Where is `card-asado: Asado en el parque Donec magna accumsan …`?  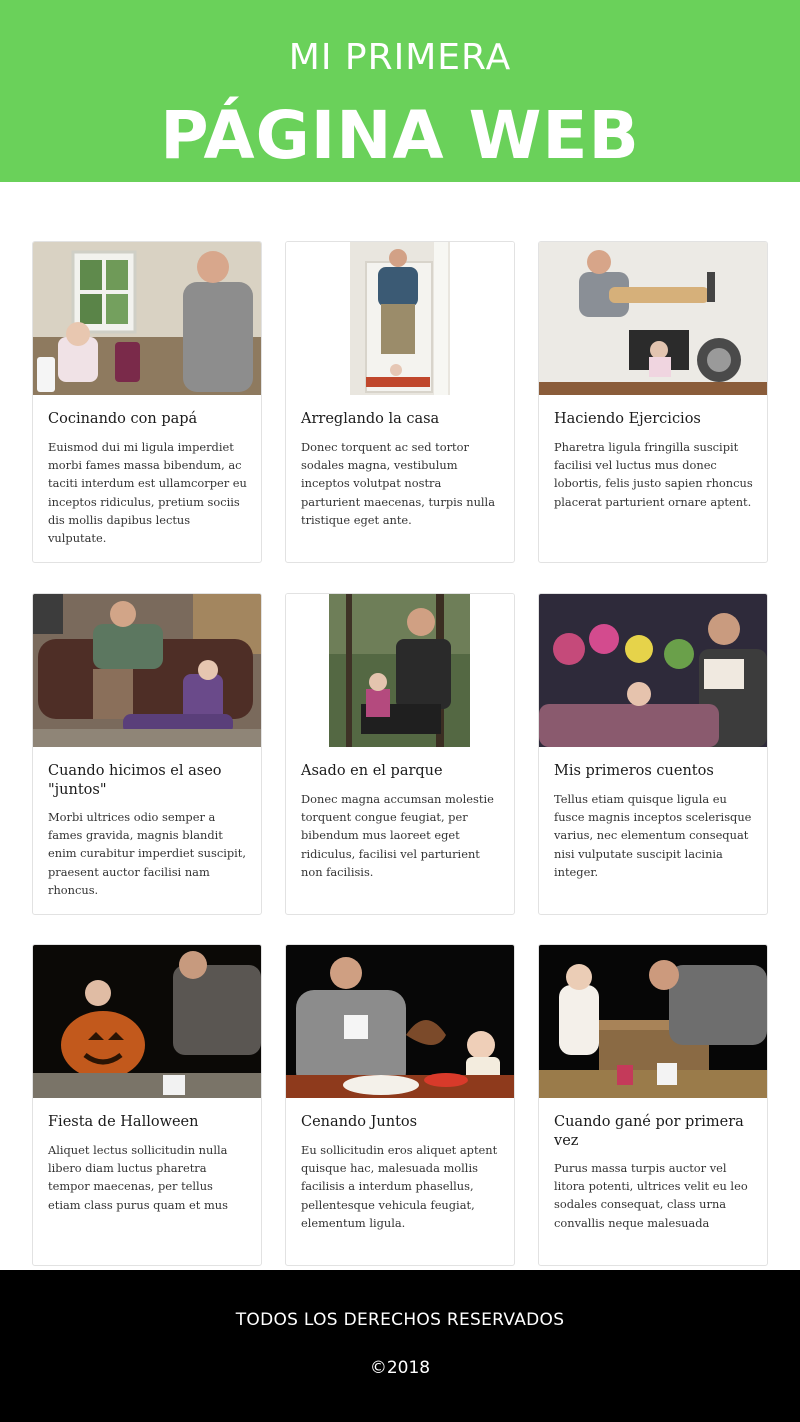 card-asado: Asado en el parque Donec magna accumsan … is located at coordinates (400, 754).